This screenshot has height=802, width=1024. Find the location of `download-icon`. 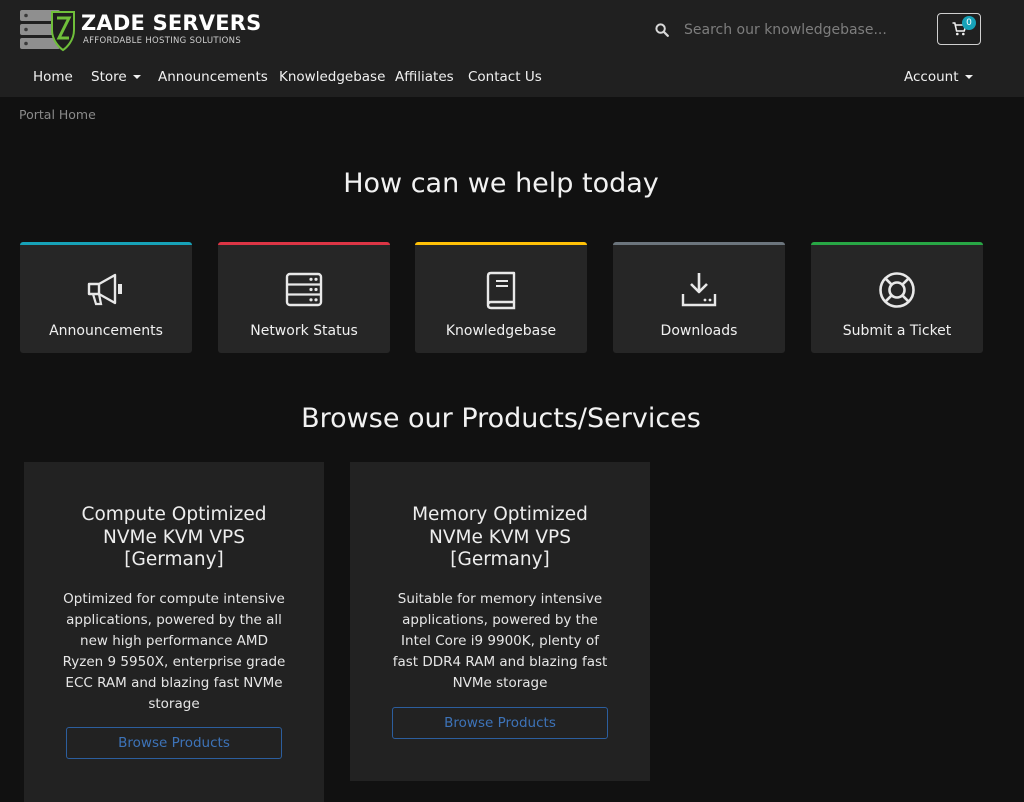

download-icon is located at coordinates (699, 290).